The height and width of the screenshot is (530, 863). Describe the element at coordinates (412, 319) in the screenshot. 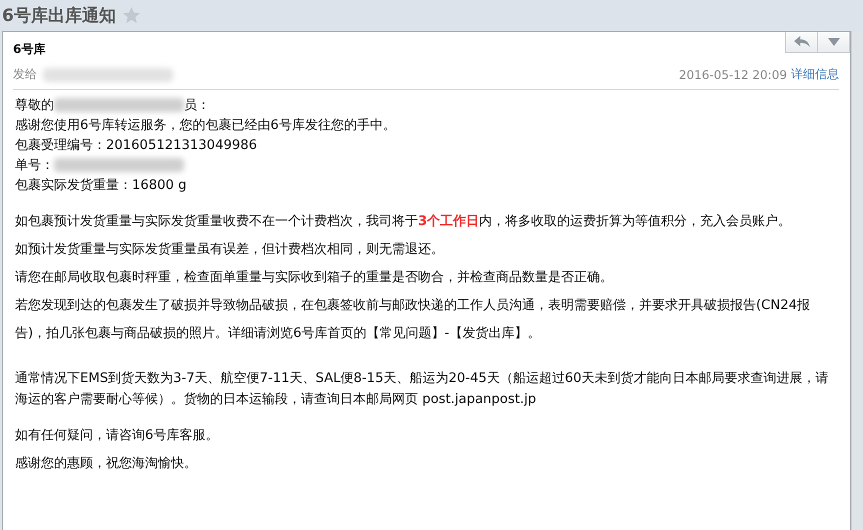

I see `body-paragraph: 若您发现到达的包裹发生了破损并导致物品破损，在包裹签收前与邮政快递的工作人员沟通，表明需要赔偿，并要求开具破损报告(CN24报告)，拍几张包裹与商品破损的照片。详细请浏览6号库首页的【常见问题】-【发货出库】。` at that location.